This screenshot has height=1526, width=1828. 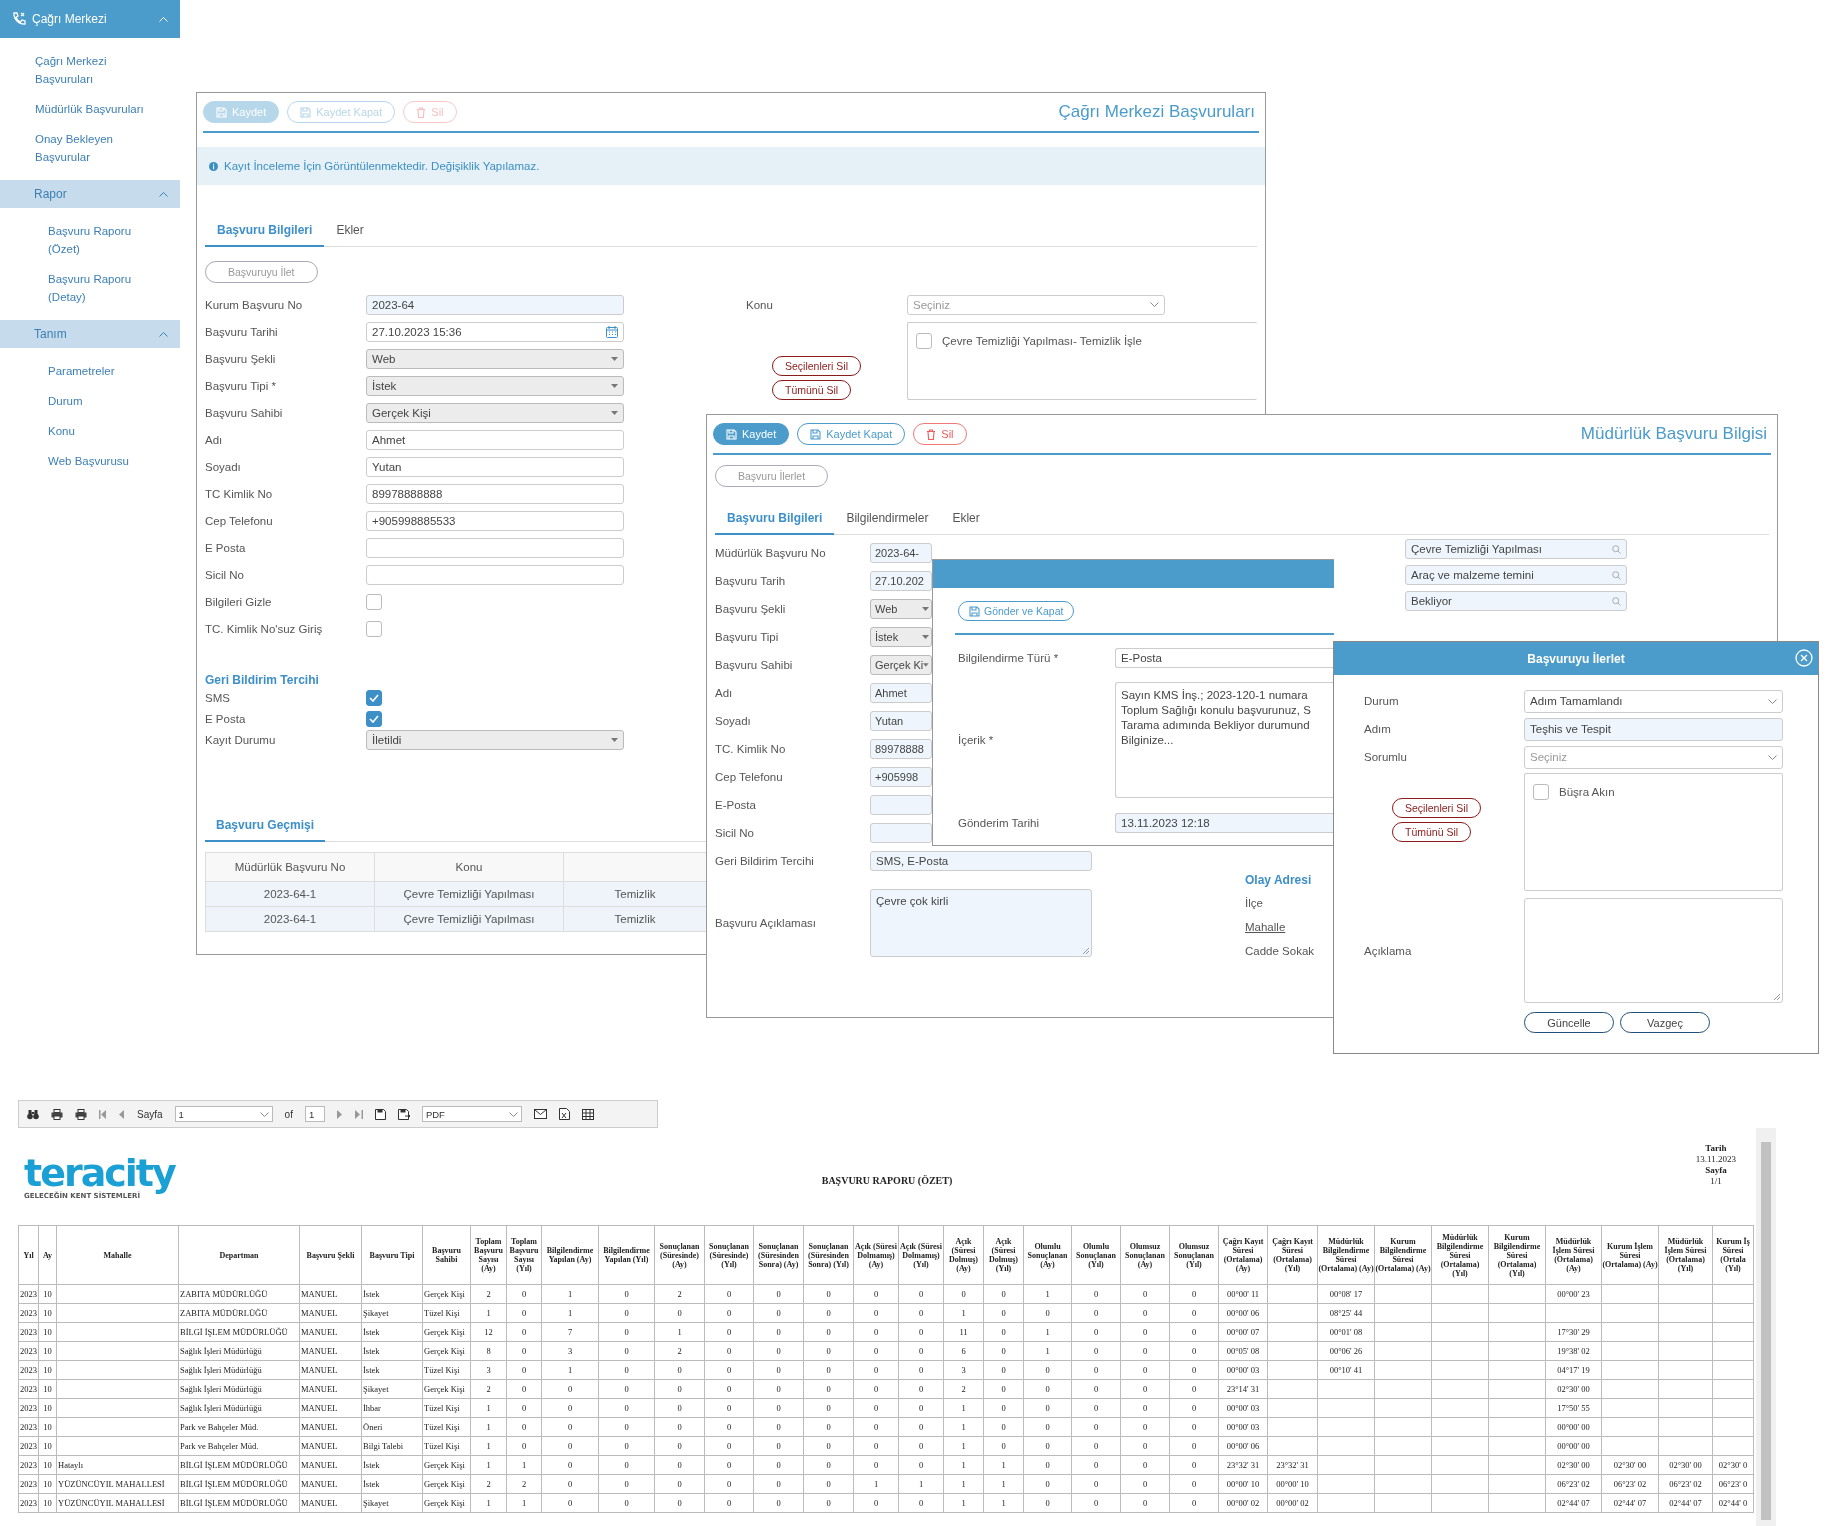 I want to click on table-cell: YÜZÜNCÜYIL MAHALLESİ, so click(x=111, y=1503).